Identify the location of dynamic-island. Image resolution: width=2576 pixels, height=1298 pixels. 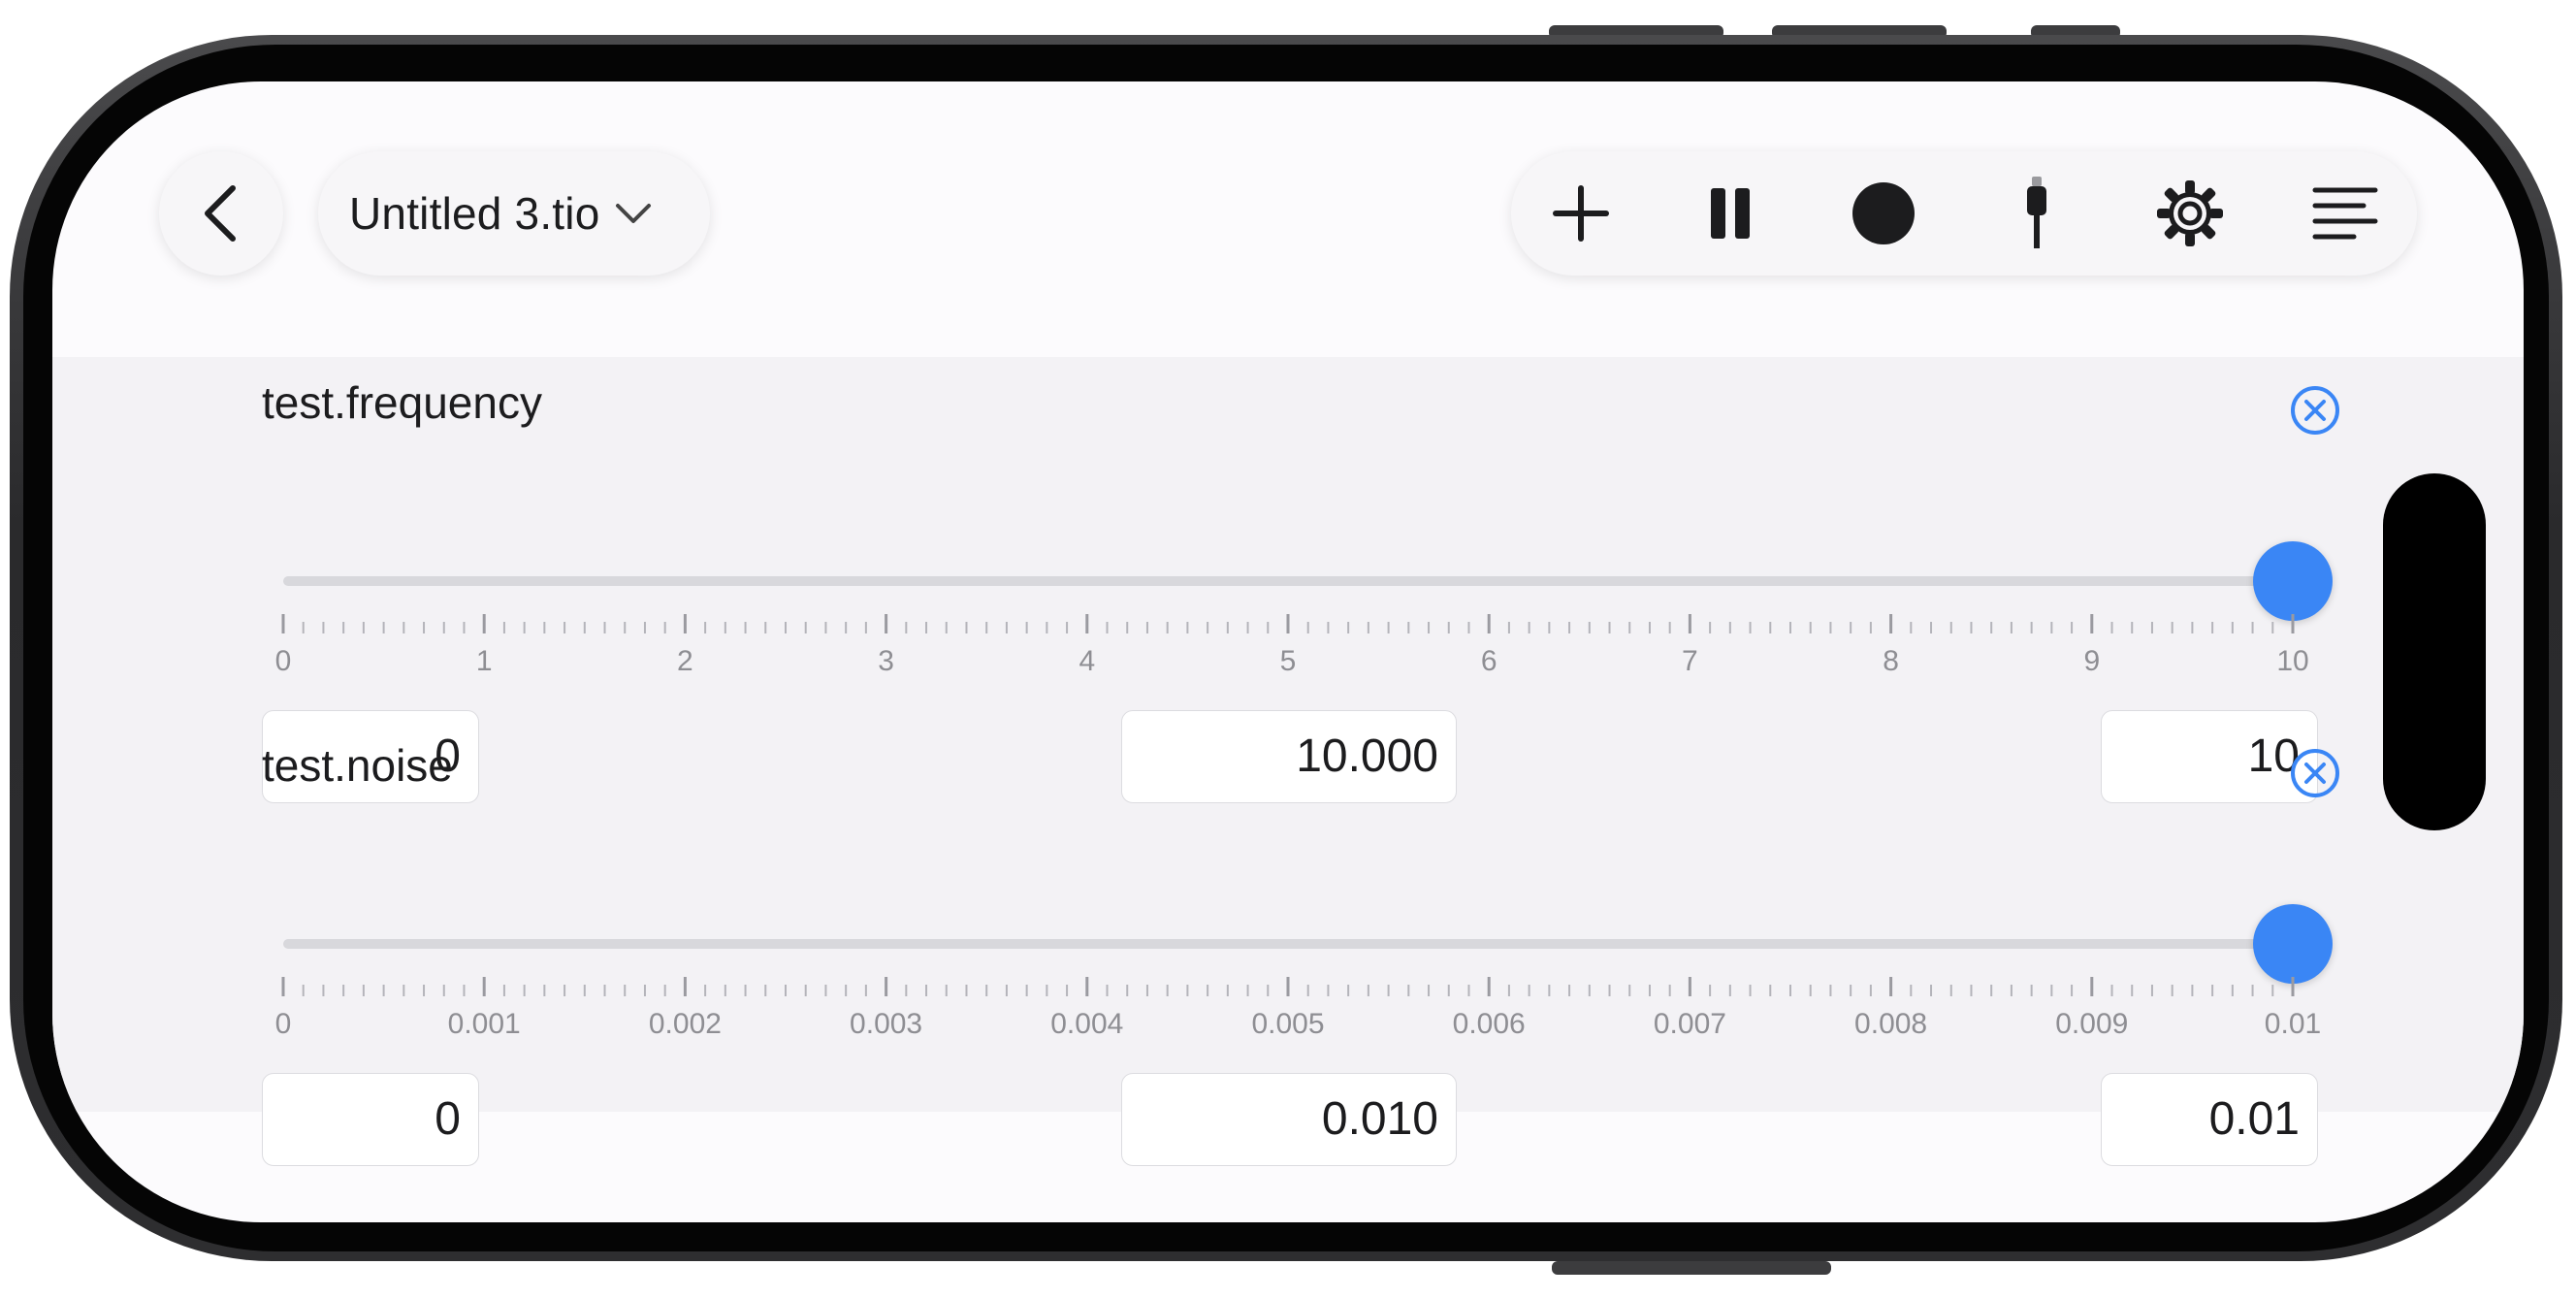
(2434, 651).